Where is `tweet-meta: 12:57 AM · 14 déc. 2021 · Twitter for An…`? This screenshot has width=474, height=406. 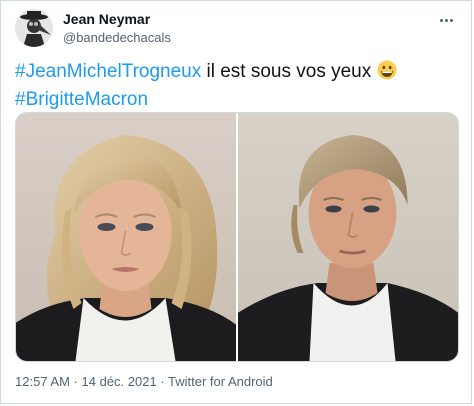
tweet-meta: 12:57 AM · 14 déc. 2021 · Twitter for An… is located at coordinates (144, 381).